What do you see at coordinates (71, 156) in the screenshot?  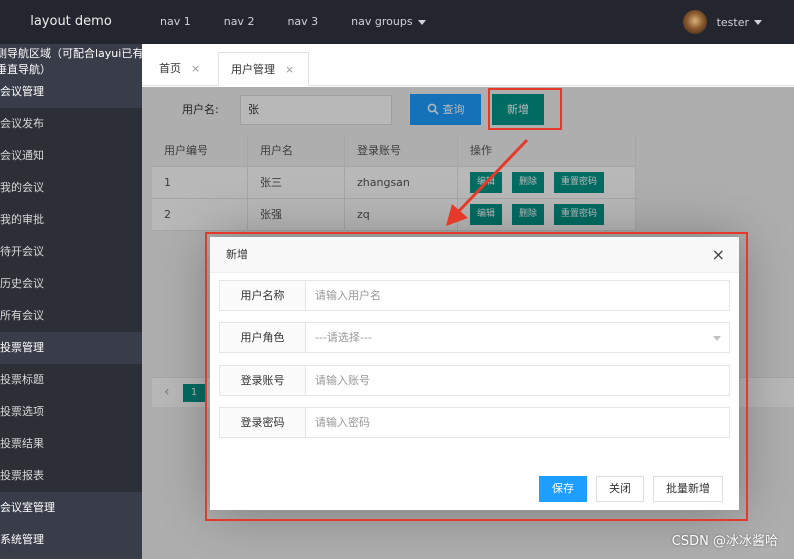 I see `sidebar-item: 会议通知` at bounding box center [71, 156].